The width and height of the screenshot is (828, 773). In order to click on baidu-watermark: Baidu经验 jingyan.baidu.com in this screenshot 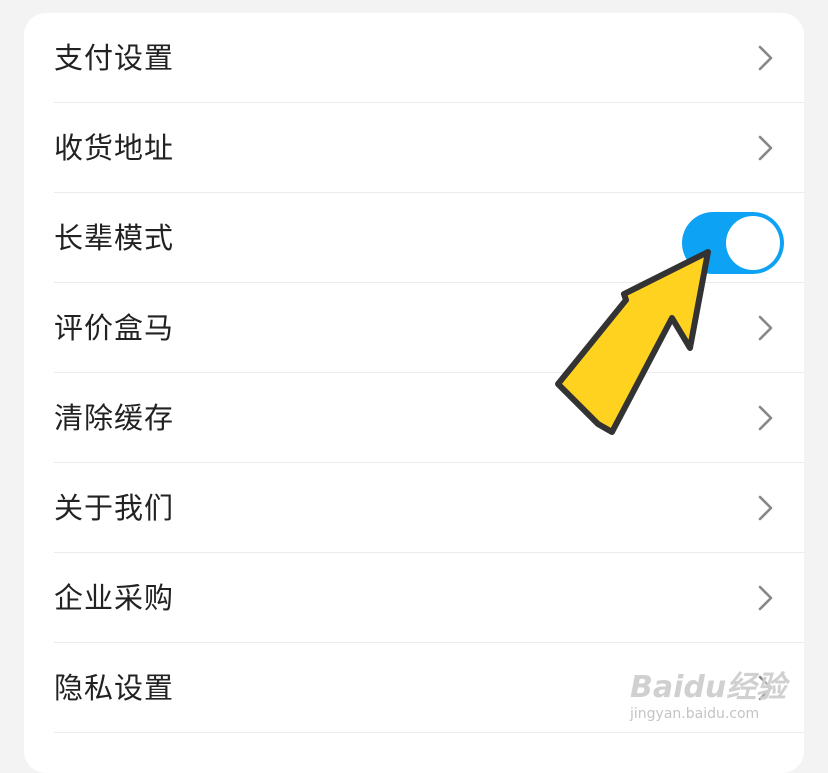, I will do `click(715, 690)`.